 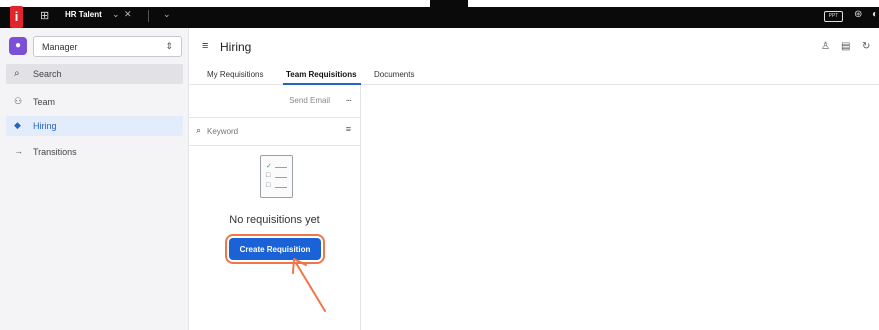 What do you see at coordinates (116, 14) in the screenshot?
I see `chevron-down-icon: ⌄` at bounding box center [116, 14].